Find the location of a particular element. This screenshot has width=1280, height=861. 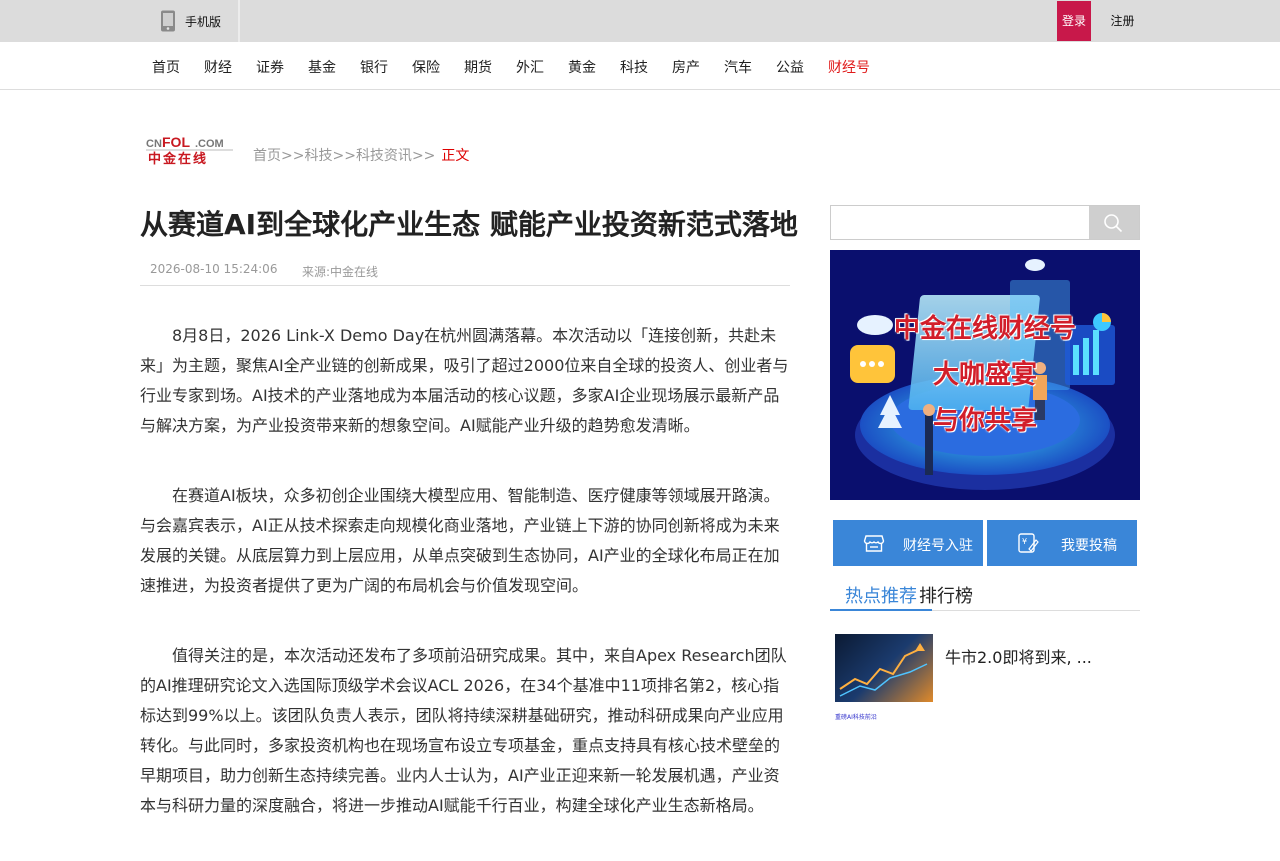

breadcrumb-current: 正文 is located at coordinates (455, 156).